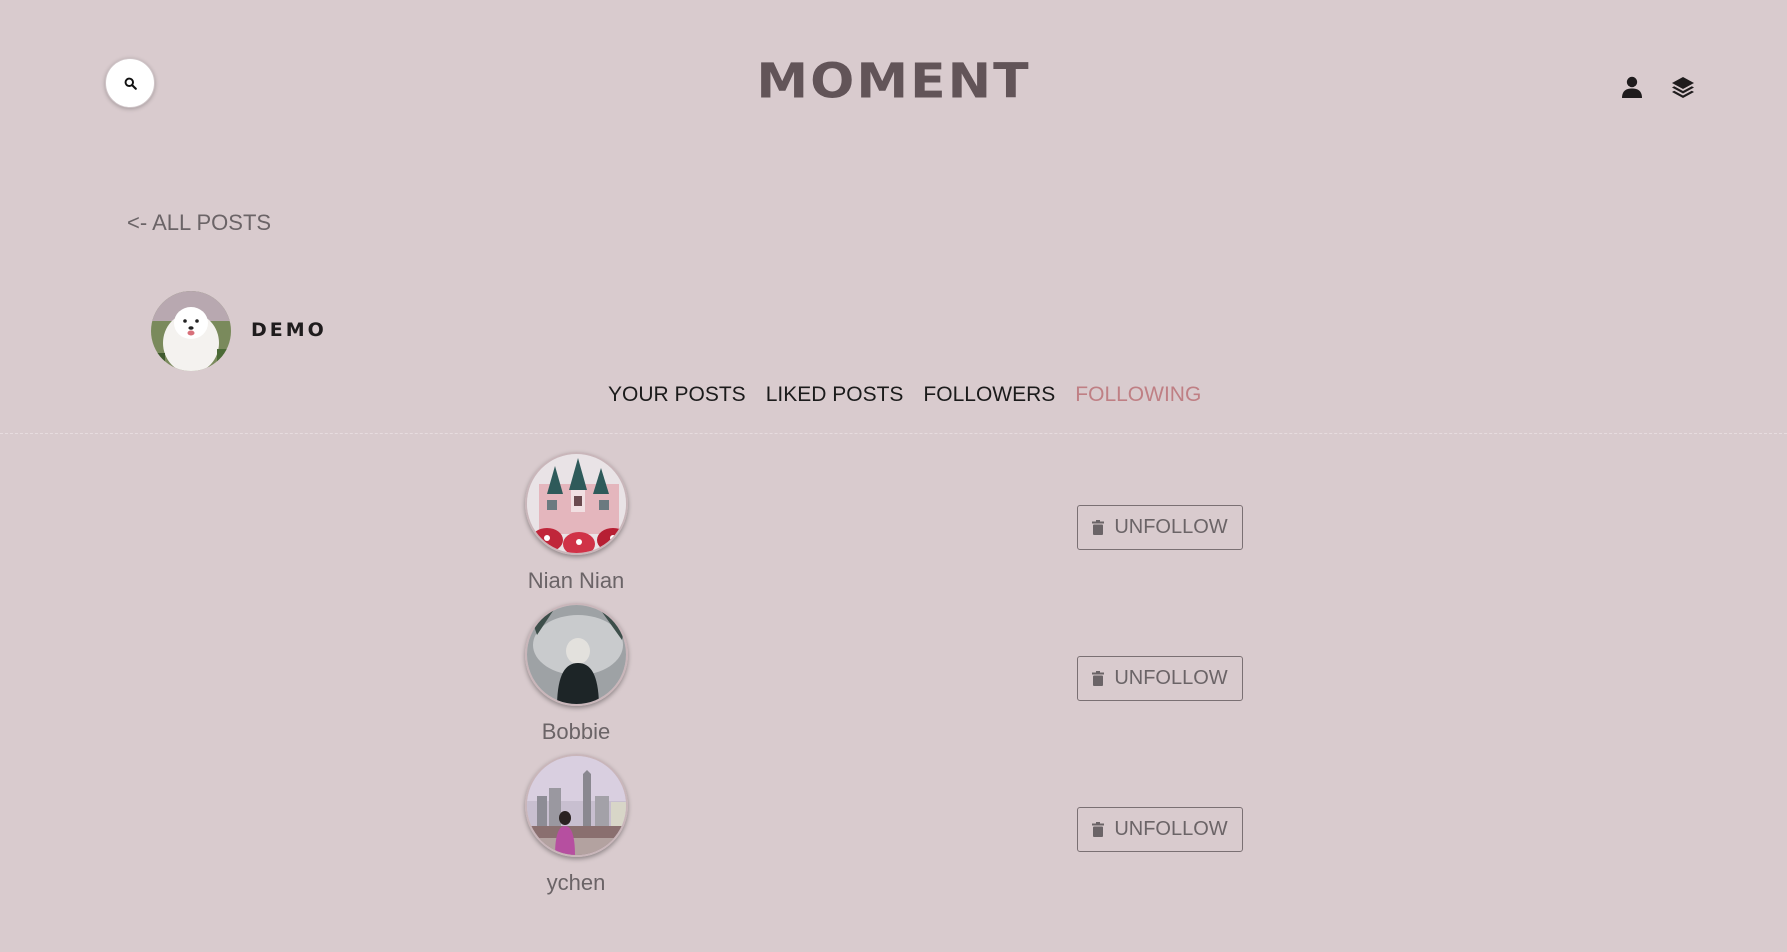 This screenshot has width=1787, height=952. I want to click on profile-avatar, so click(191, 331).